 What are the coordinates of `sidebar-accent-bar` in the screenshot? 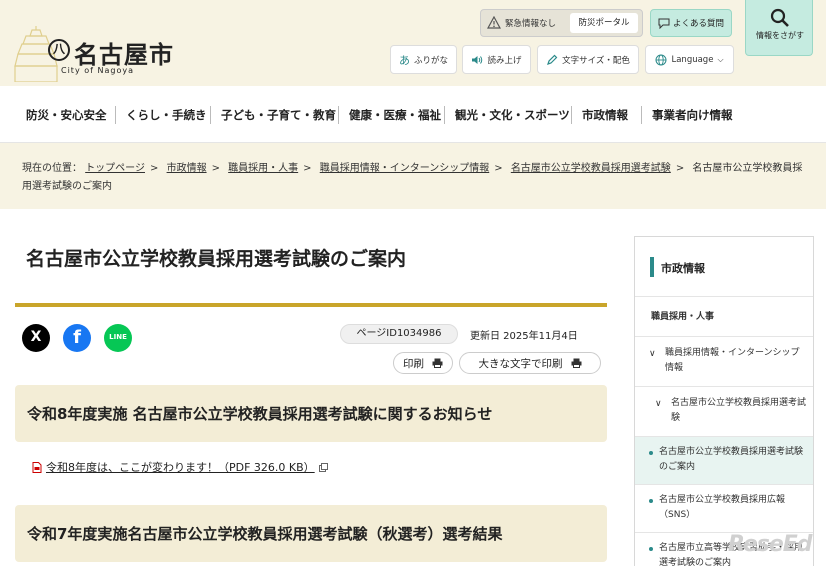 It's located at (652, 267).